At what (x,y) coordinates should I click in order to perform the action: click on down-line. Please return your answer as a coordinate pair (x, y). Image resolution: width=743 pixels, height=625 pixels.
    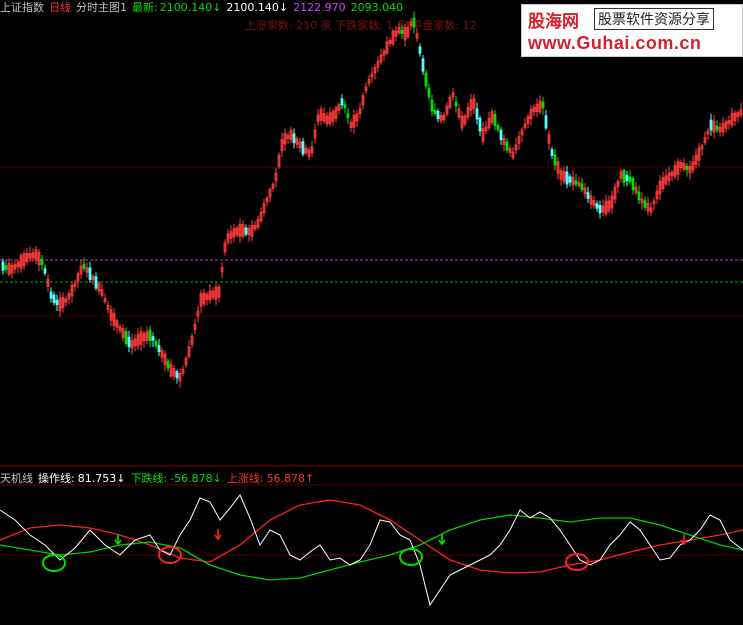
    Looking at the image, I should click on (371, 547).